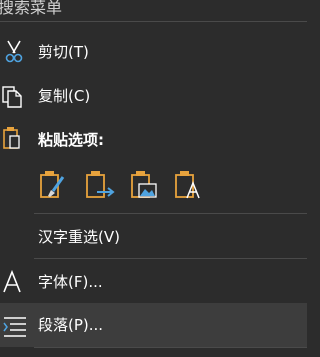 The width and height of the screenshot is (320, 357). Describe the element at coordinates (153, 140) in the screenshot. I see `paste-options-header: 粘贴选项:` at that location.